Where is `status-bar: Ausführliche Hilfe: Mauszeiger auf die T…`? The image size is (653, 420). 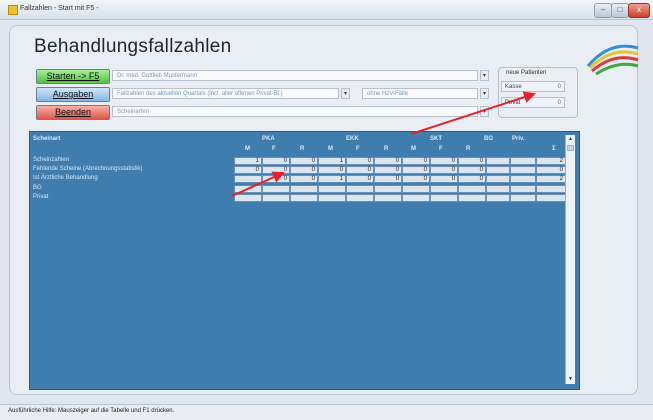
status-bar: Ausführliche Hilfe: Mauszeiger auf die T… is located at coordinates (326, 412).